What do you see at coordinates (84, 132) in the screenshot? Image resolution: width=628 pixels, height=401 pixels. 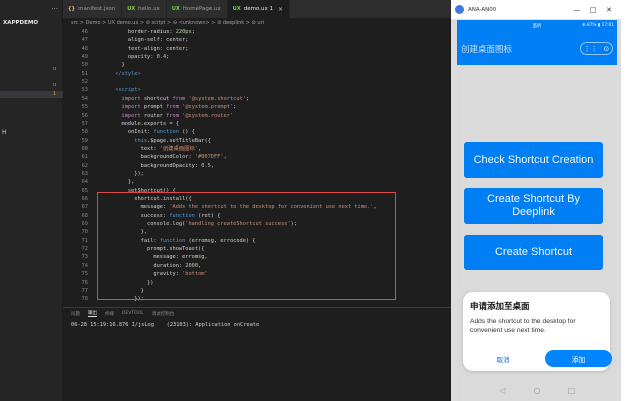 I see `line-number: 58` at bounding box center [84, 132].